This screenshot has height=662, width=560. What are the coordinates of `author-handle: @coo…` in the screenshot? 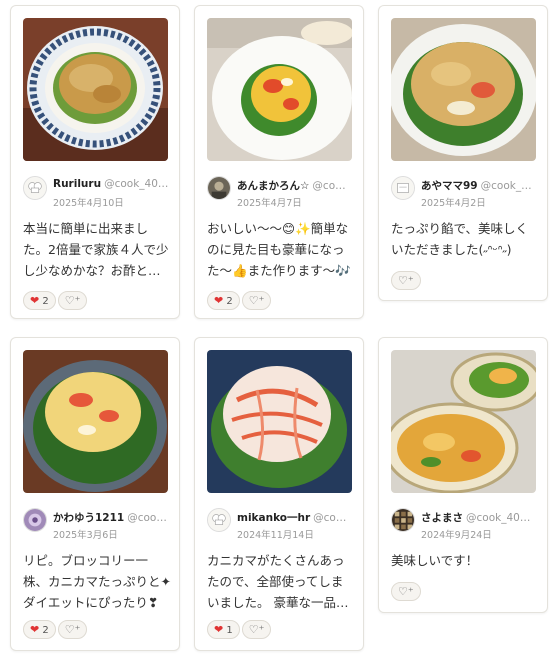 It's located at (147, 518).